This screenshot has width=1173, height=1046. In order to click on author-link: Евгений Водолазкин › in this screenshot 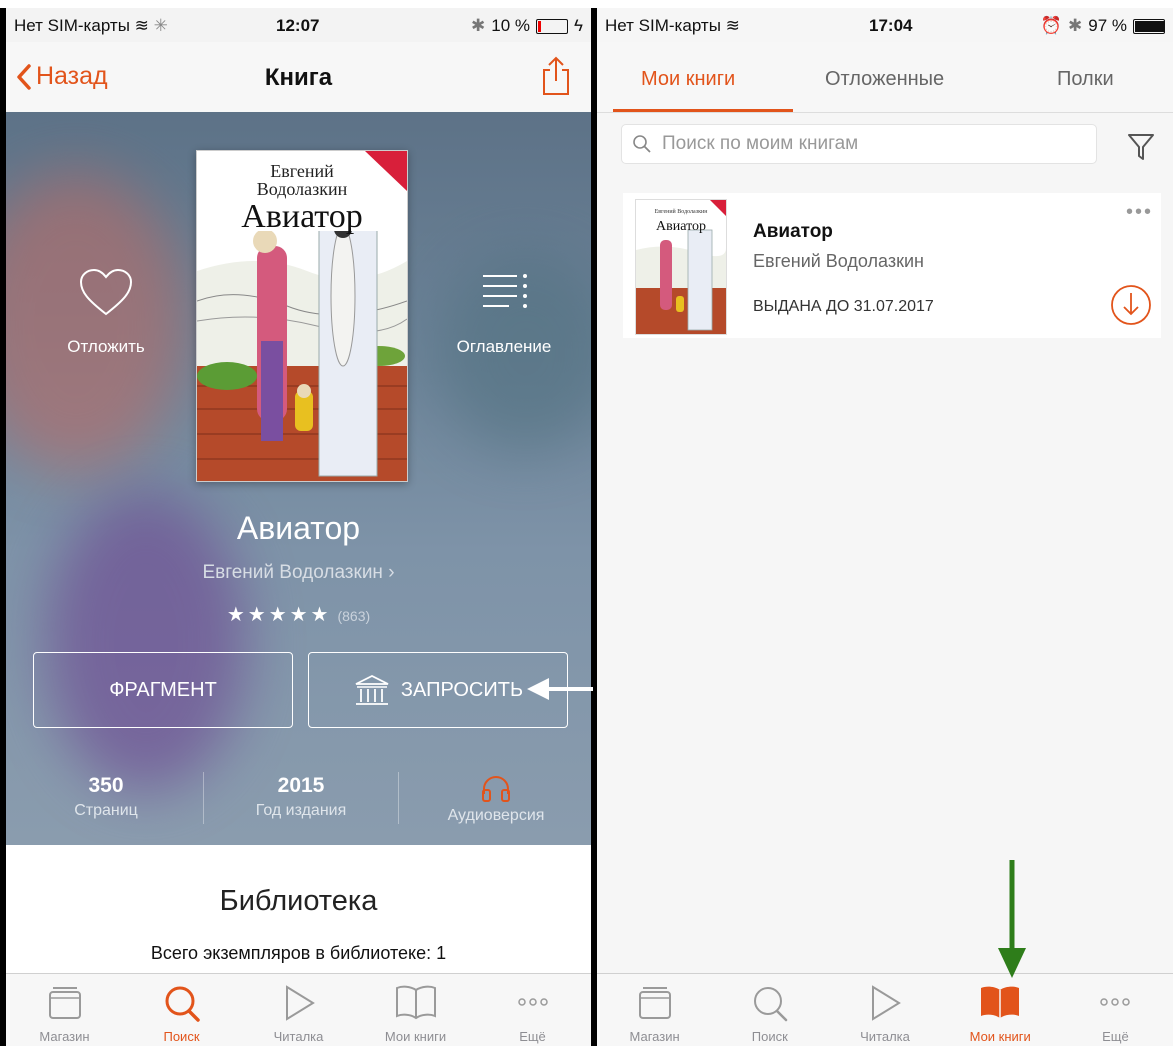, I will do `click(298, 573)`.